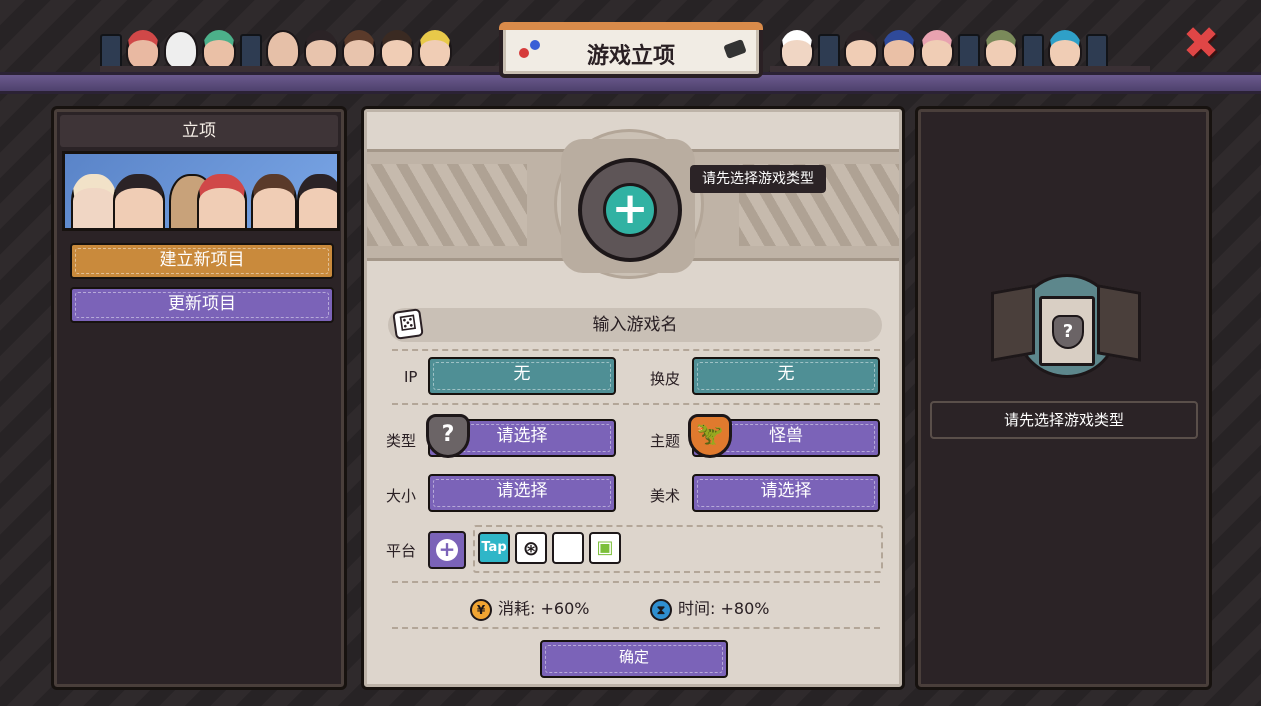  I want to click on size-select: 请选择, so click(522, 493).